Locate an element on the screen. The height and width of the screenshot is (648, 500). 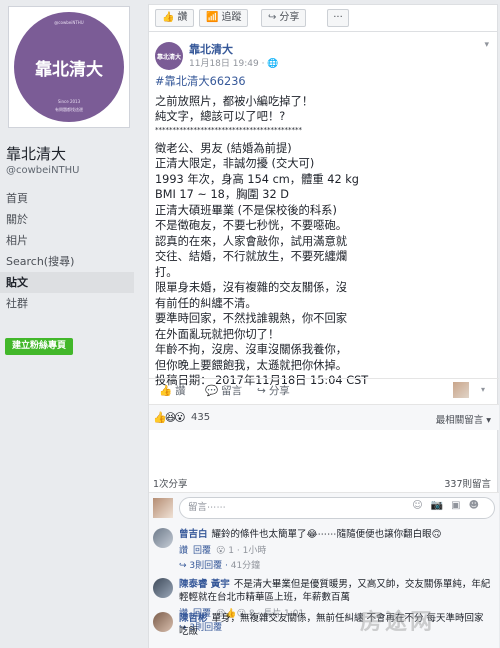
nav-item-posts: 貼文 is located at coordinates (67, 282).